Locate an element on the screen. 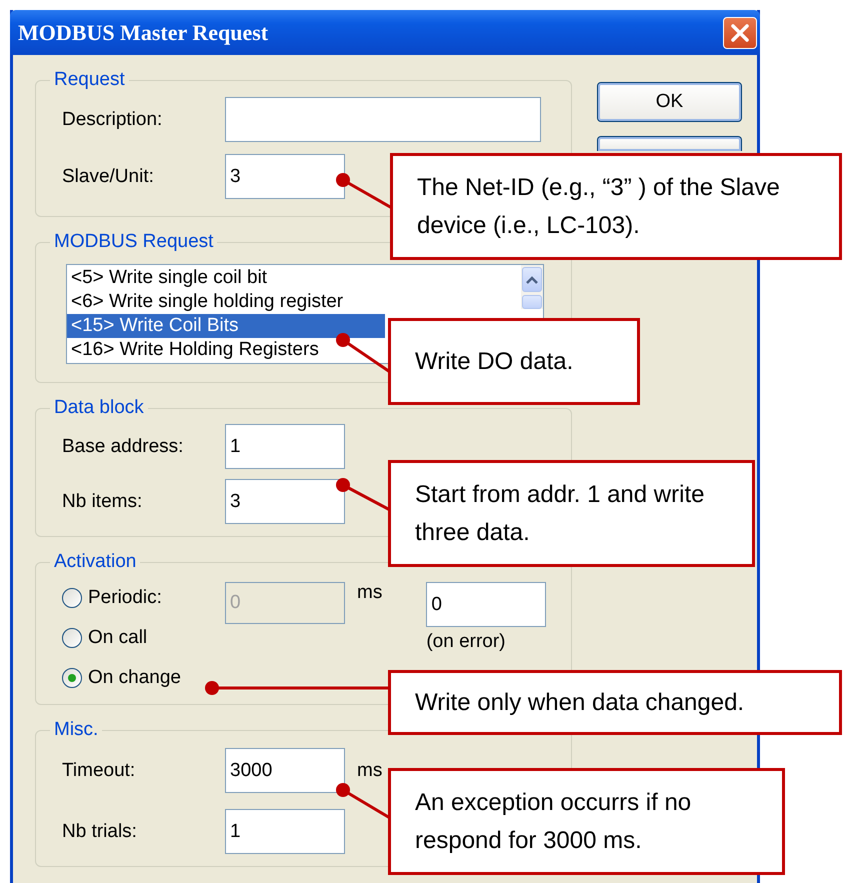  button is located at coordinates (669, 143).